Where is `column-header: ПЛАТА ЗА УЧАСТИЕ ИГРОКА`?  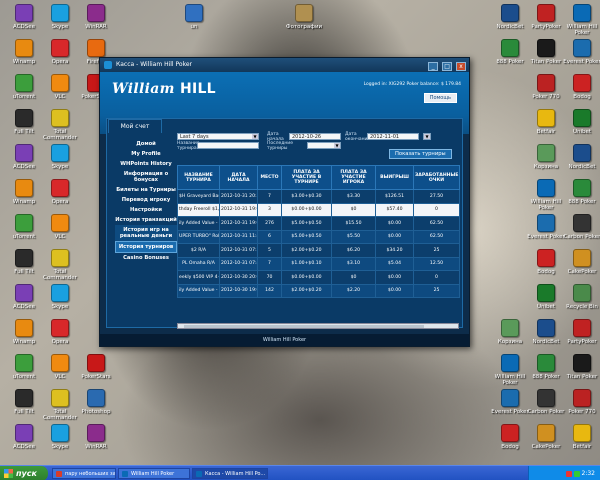
column-header: ПЛАТА ЗА УЧАСТИЕ ИГРОКА is located at coordinates (353, 177).